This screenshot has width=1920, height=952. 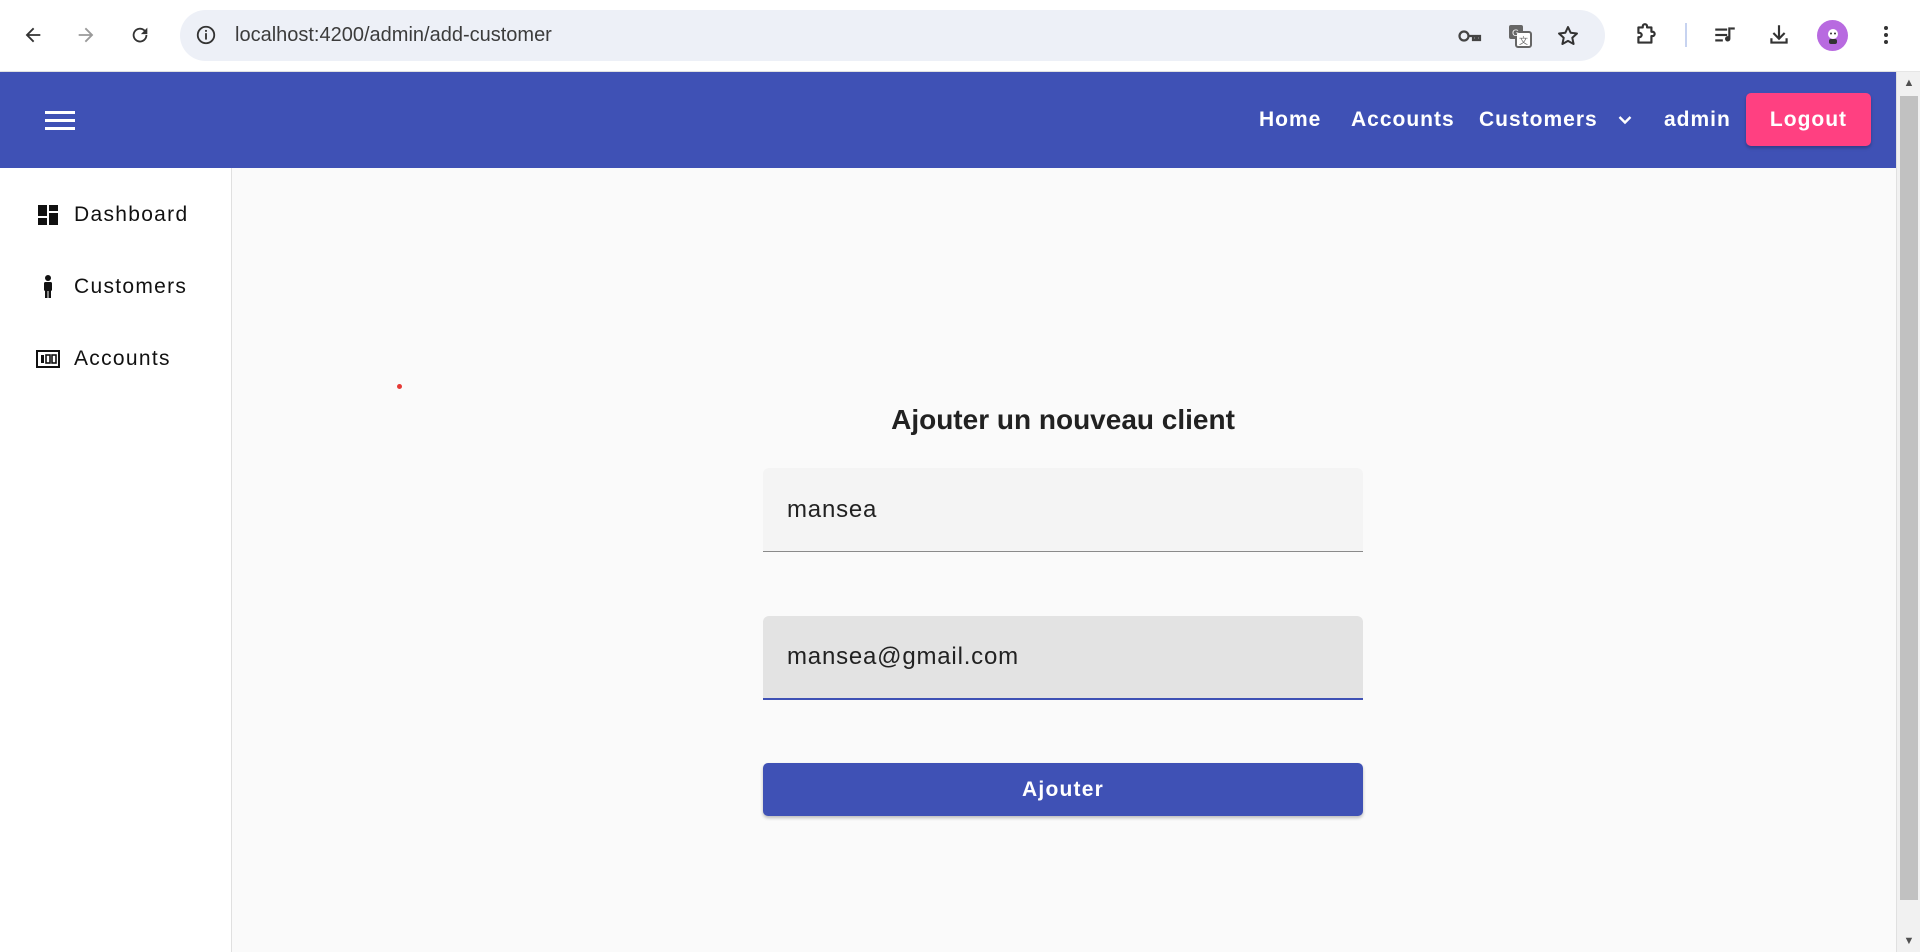 I want to click on dashboard-icon, so click(x=48, y=215).